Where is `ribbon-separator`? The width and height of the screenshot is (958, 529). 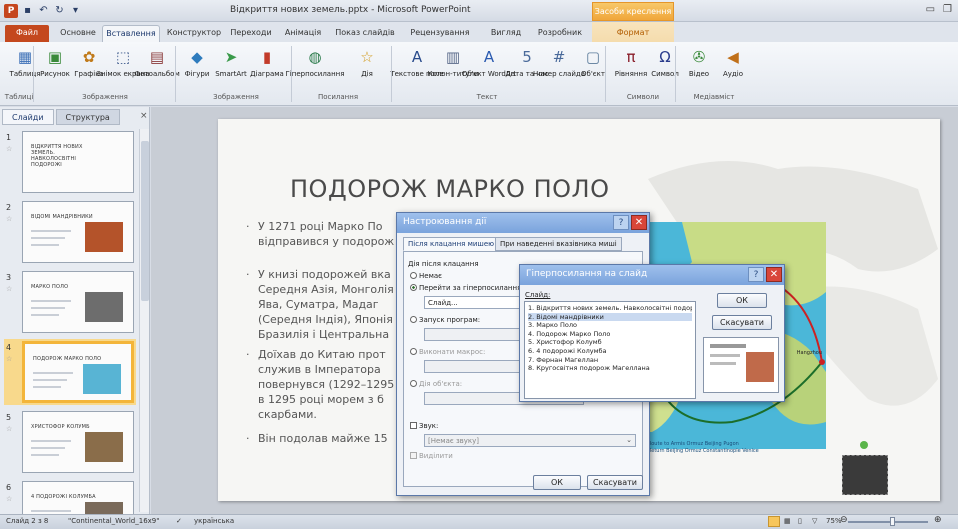
ribbon-separator is located at coordinates (291, 74).